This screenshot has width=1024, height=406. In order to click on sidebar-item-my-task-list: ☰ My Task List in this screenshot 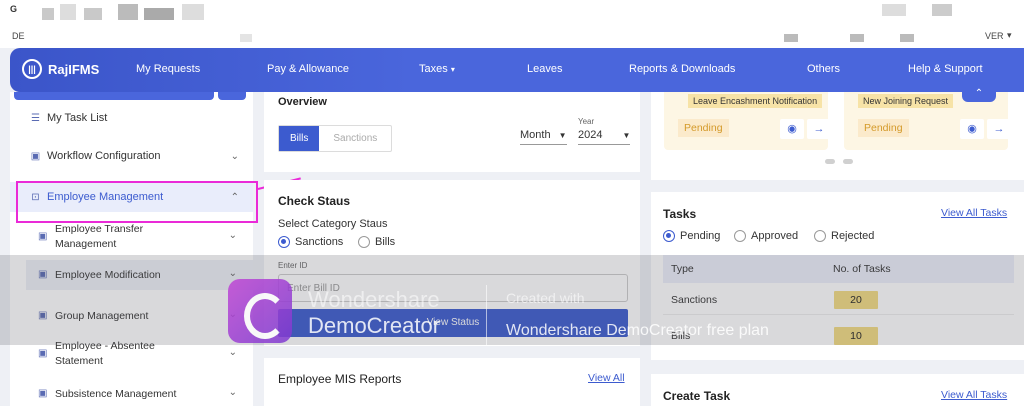, I will do `click(131, 118)`.